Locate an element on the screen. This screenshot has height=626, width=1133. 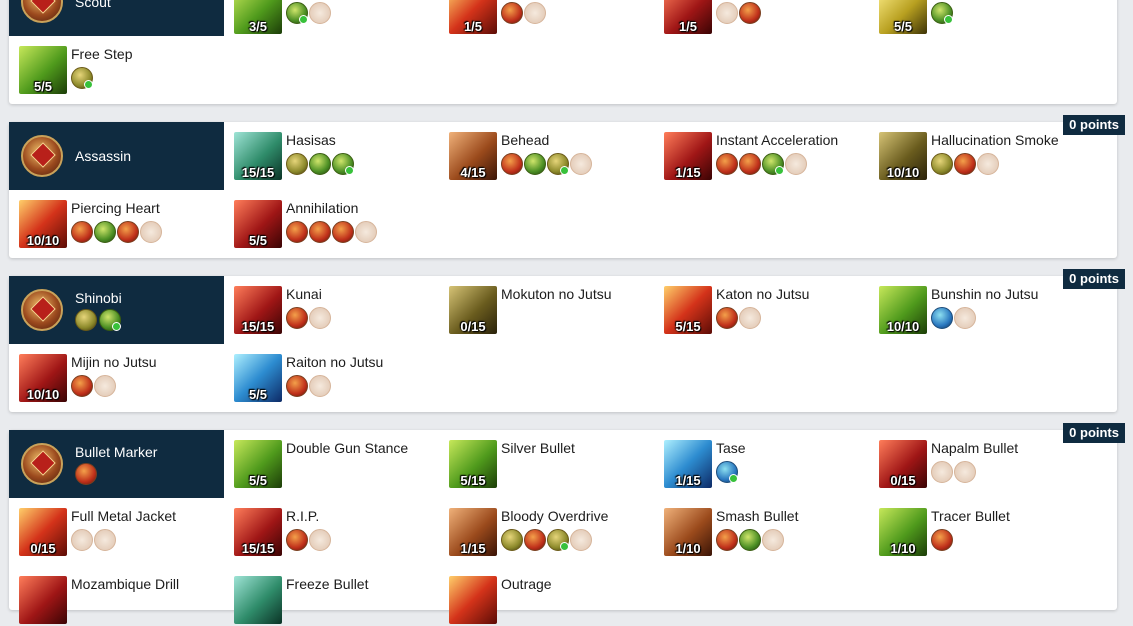
skill-slot: 15/15 Hasisas is located at coordinates (339, 157).